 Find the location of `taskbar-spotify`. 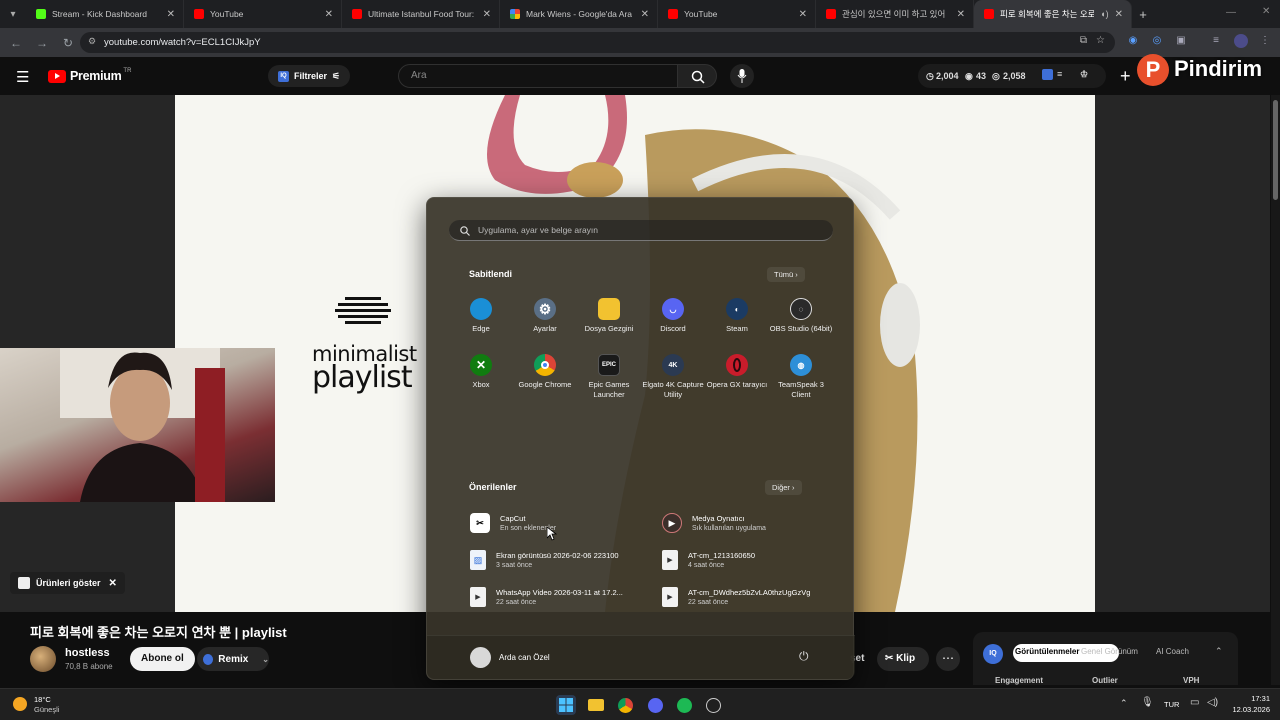

taskbar-spotify is located at coordinates (684, 705).